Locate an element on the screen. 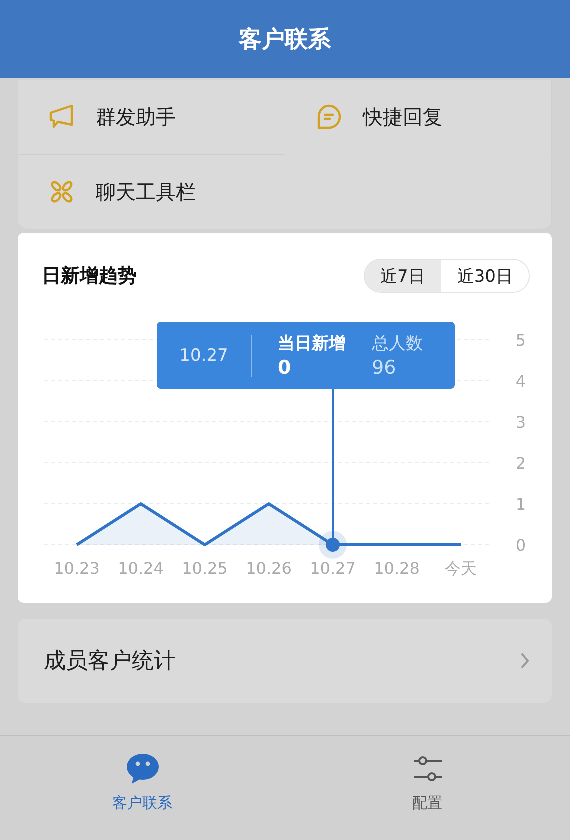 This screenshot has height=840, width=570. x-axis-label: 10.27 is located at coordinates (333, 568).